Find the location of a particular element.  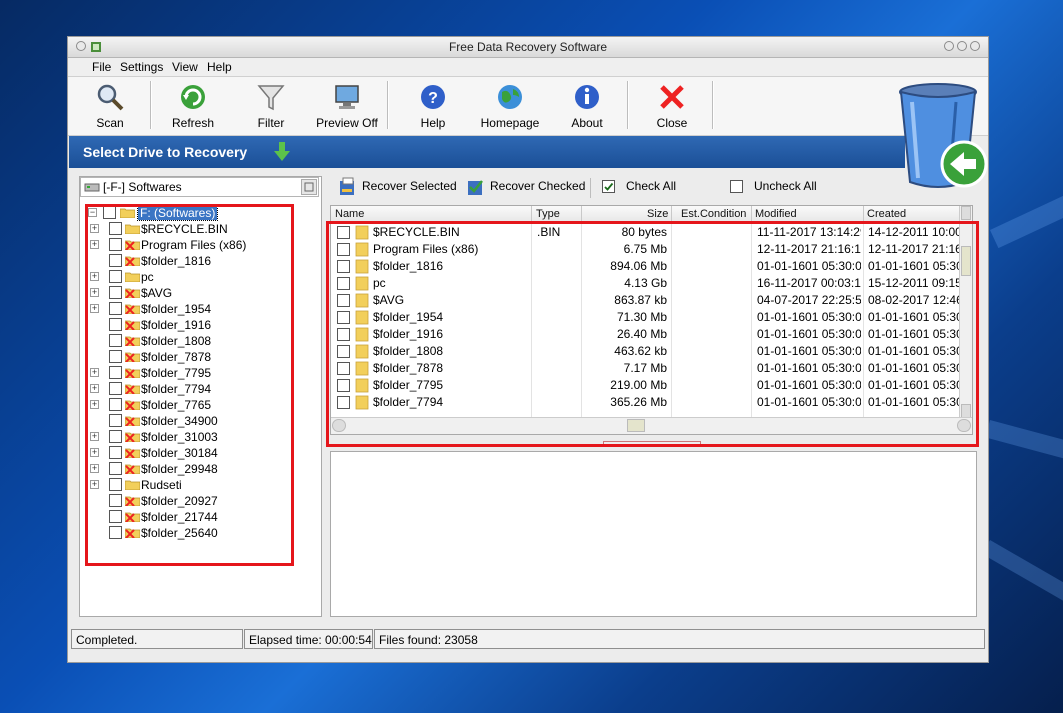

recover-selected-icon is located at coordinates (347, 186).